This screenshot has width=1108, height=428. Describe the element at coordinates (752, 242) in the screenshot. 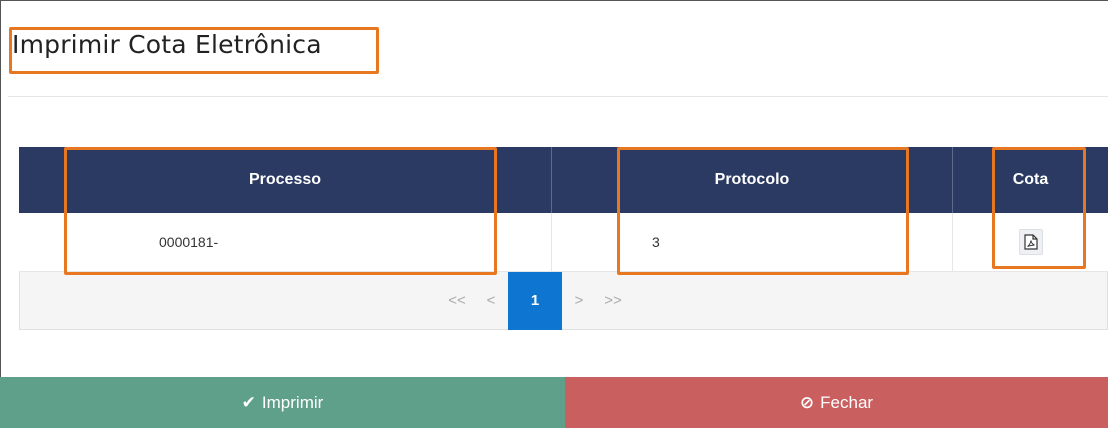

I see `cell-protocolo: 3` at that location.